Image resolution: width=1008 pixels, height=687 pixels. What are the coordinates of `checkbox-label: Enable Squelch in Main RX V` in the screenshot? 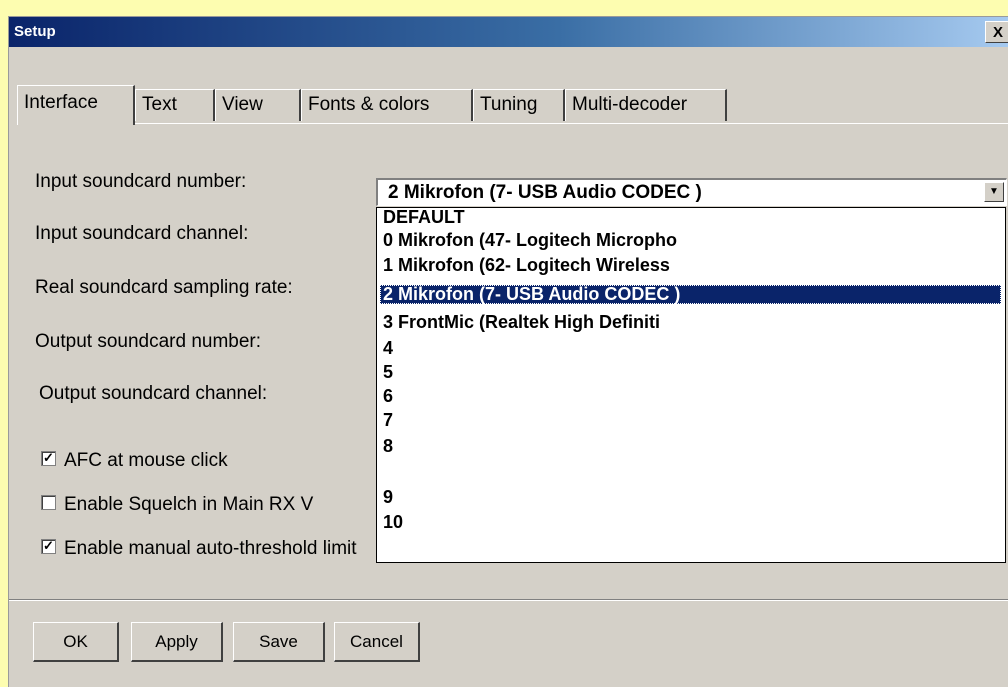 It's located at (189, 504).